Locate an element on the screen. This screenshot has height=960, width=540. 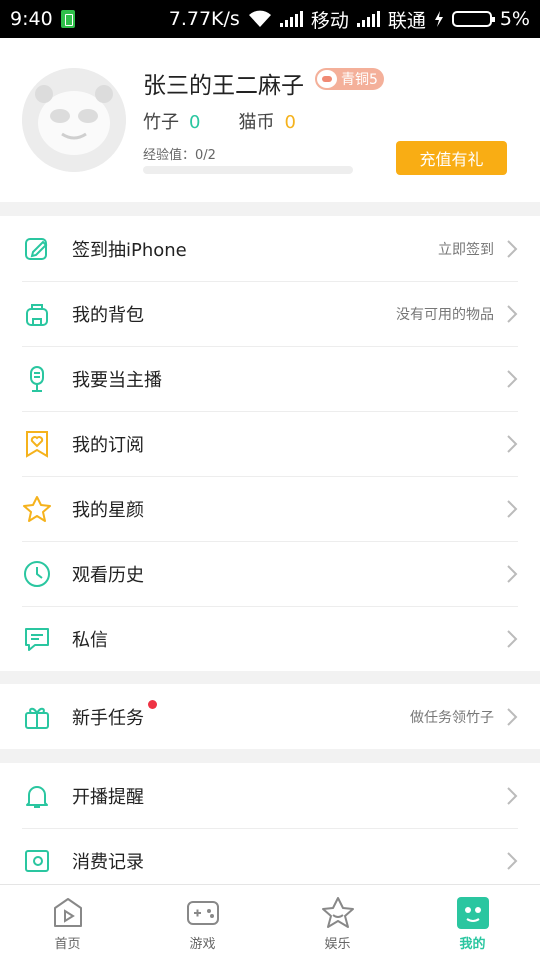
menu-label: 观看历史 is located at coordinates (108, 575).